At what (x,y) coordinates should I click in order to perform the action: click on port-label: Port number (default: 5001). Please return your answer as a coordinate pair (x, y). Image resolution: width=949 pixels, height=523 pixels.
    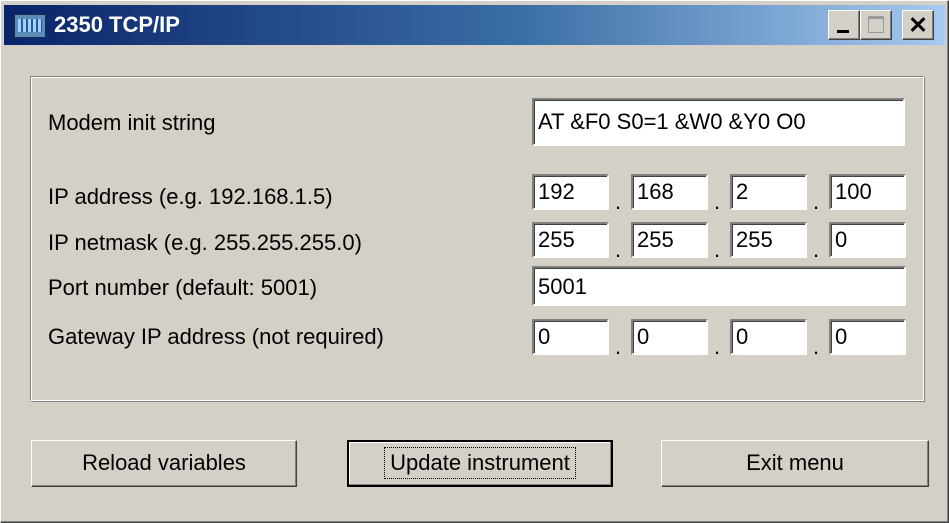
    Looking at the image, I should click on (183, 287).